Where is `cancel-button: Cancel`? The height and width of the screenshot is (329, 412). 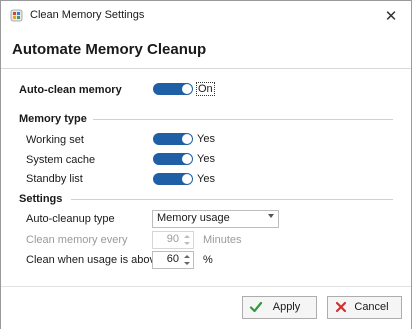
cancel-button: Cancel is located at coordinates (364, 307).